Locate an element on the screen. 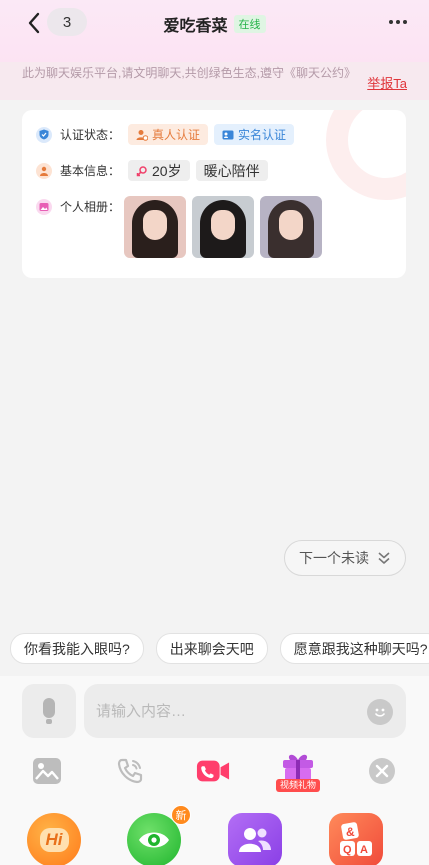  image-button is located at coordinates (47, 771).